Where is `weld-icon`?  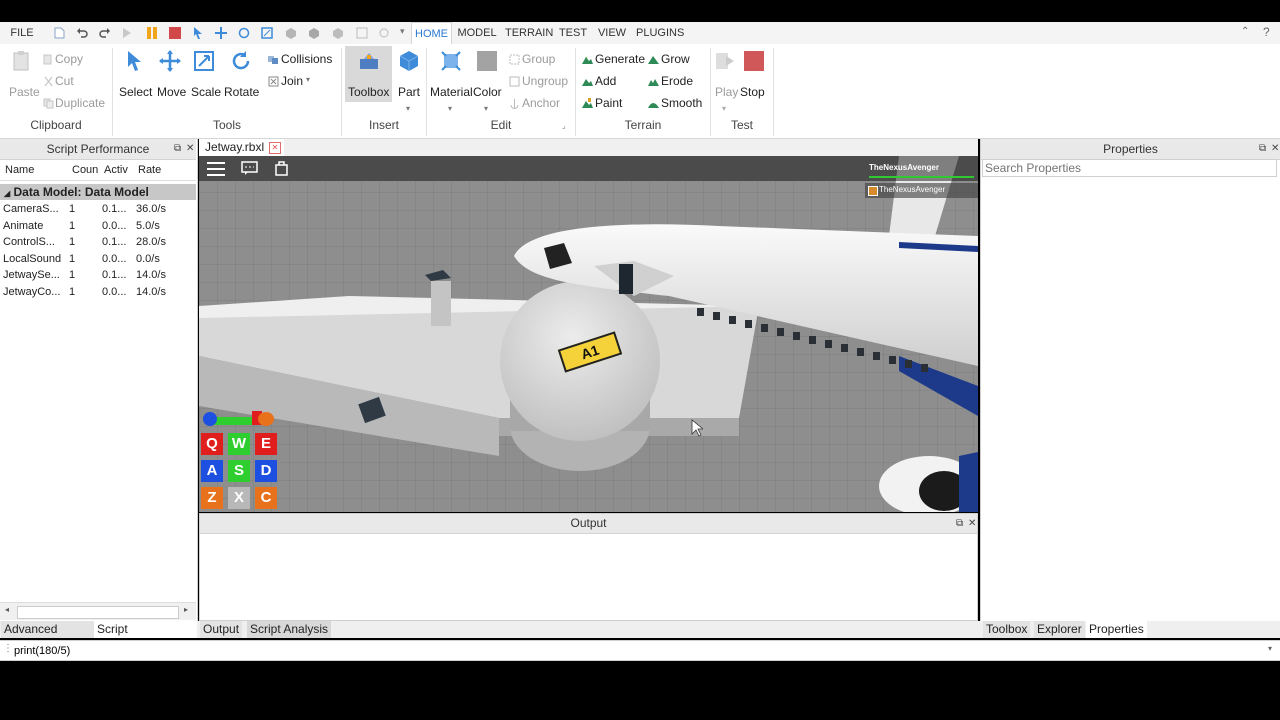 weld-icon is located at coordinates (384, 33).